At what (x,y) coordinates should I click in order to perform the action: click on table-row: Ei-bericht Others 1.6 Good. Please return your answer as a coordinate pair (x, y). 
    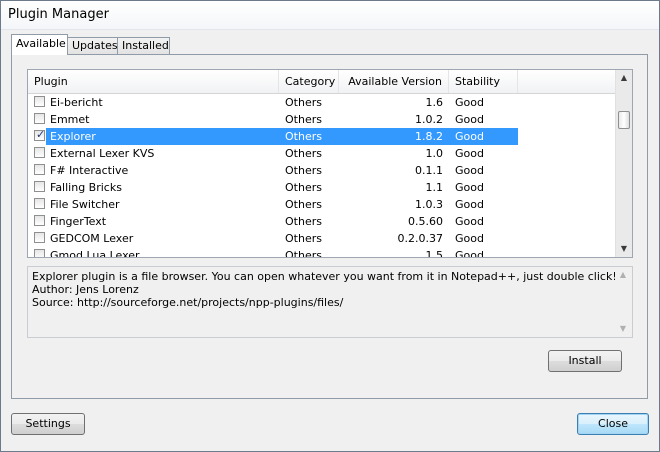
    Looking at the image, I should click on (322, 102).